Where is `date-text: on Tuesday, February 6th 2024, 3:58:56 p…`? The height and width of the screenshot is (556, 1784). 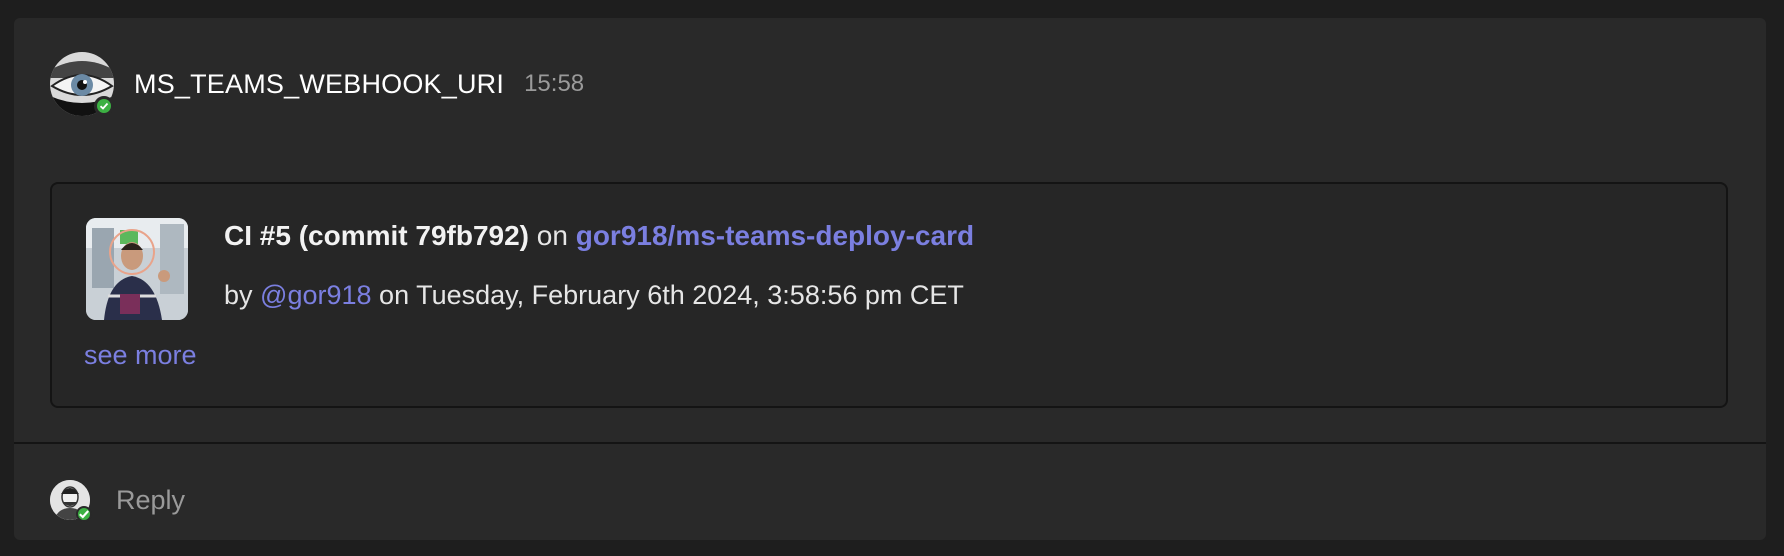
date-text: on Tuesday, February 6th 2024, 3:58:56 p… is located at coordinates (671, 295).